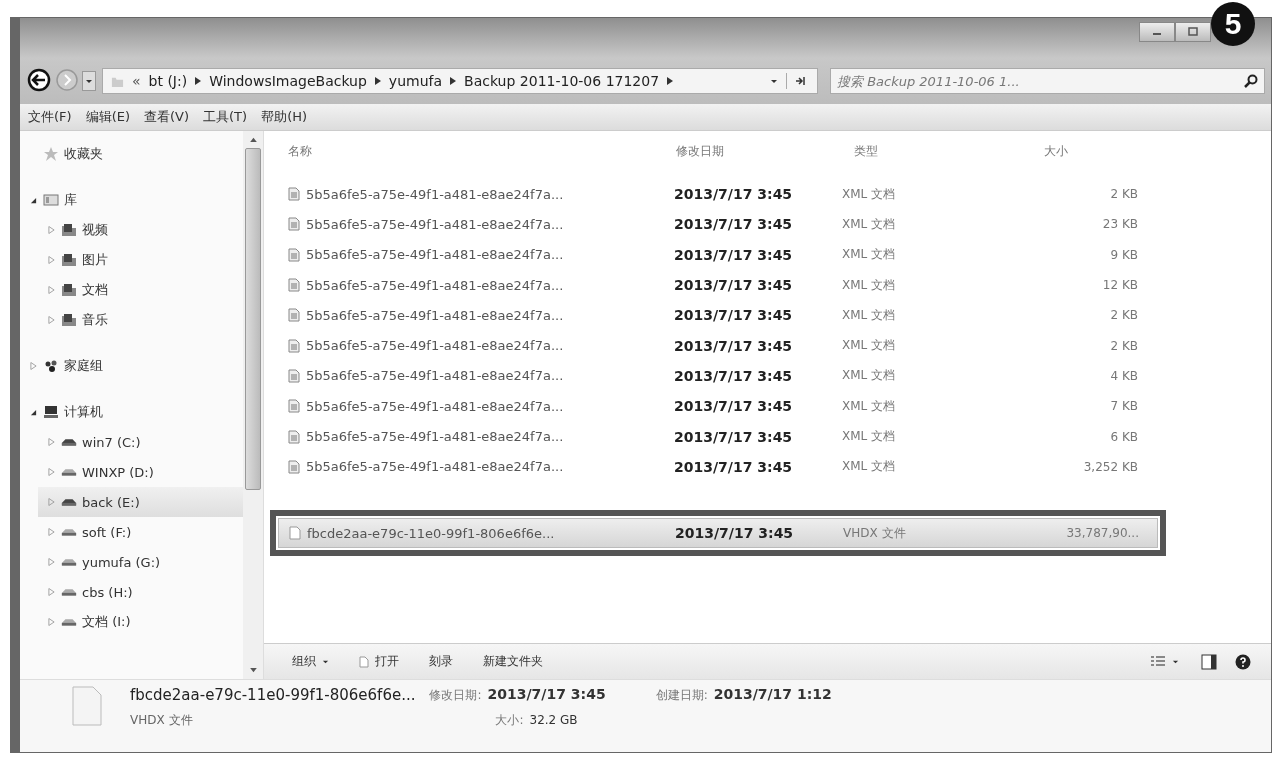  I want to click on tree-item: cbs (H:), so click(144, 592).